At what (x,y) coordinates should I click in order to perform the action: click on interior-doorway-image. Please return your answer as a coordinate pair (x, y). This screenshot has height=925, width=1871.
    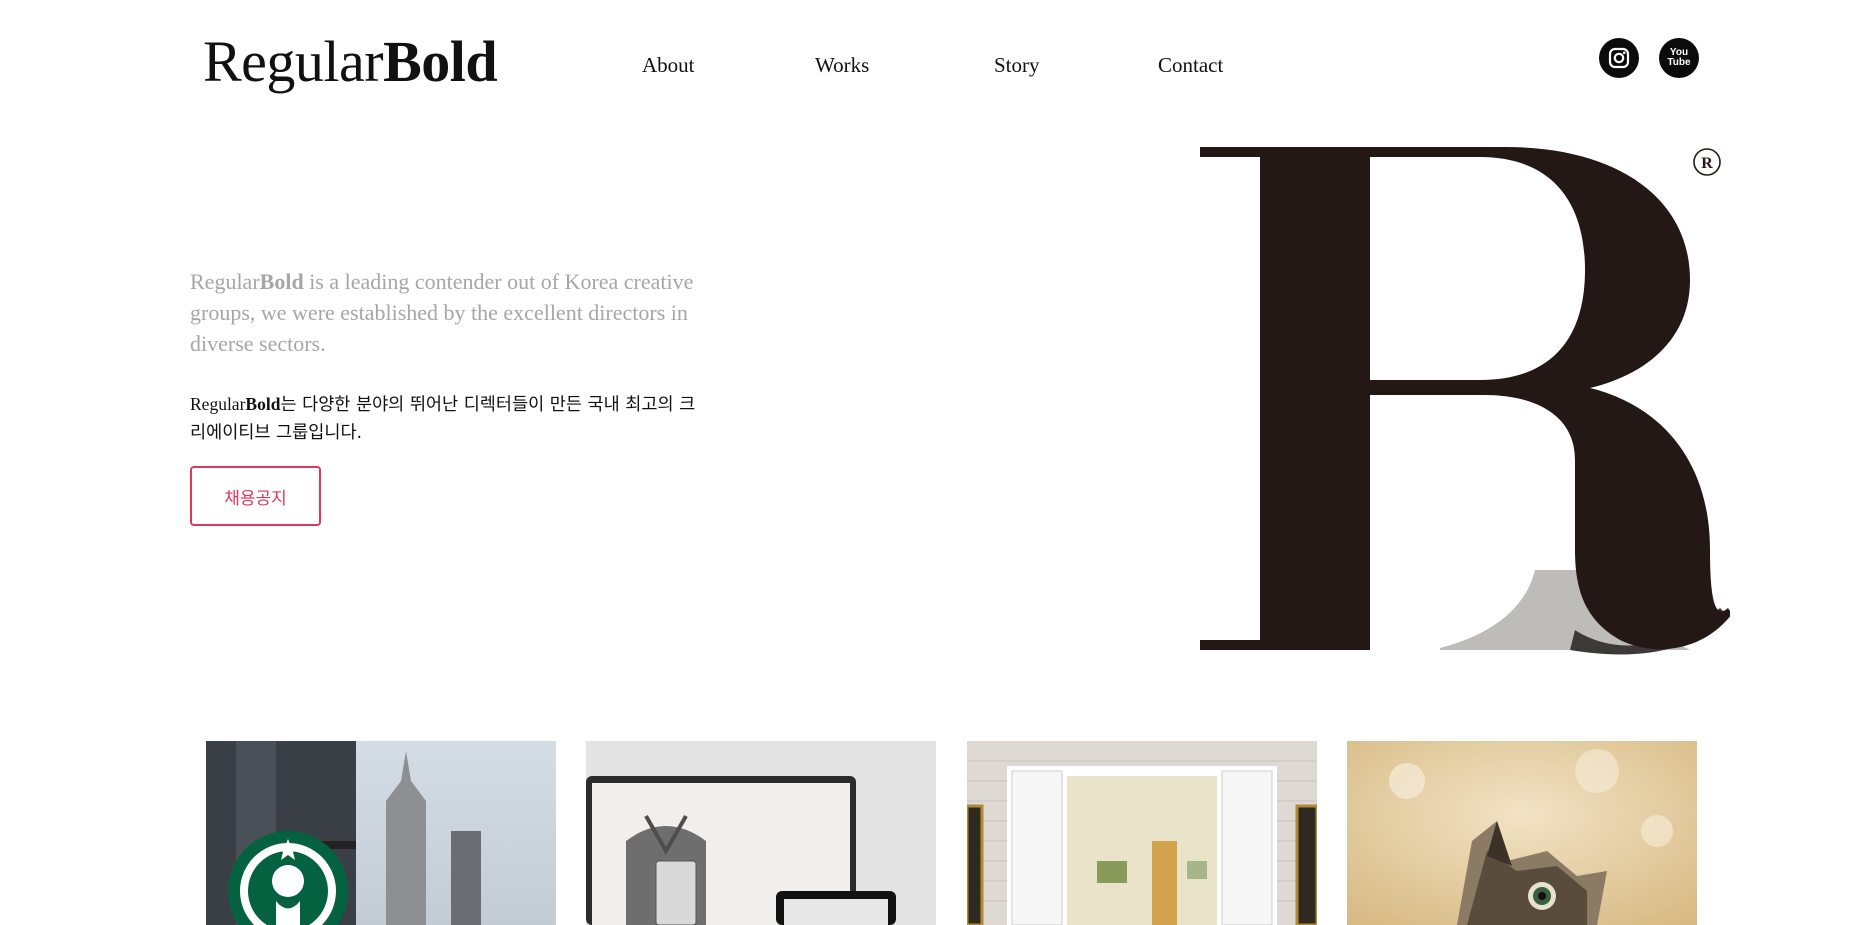
    Looking at the image, I should click on (1142, 833).